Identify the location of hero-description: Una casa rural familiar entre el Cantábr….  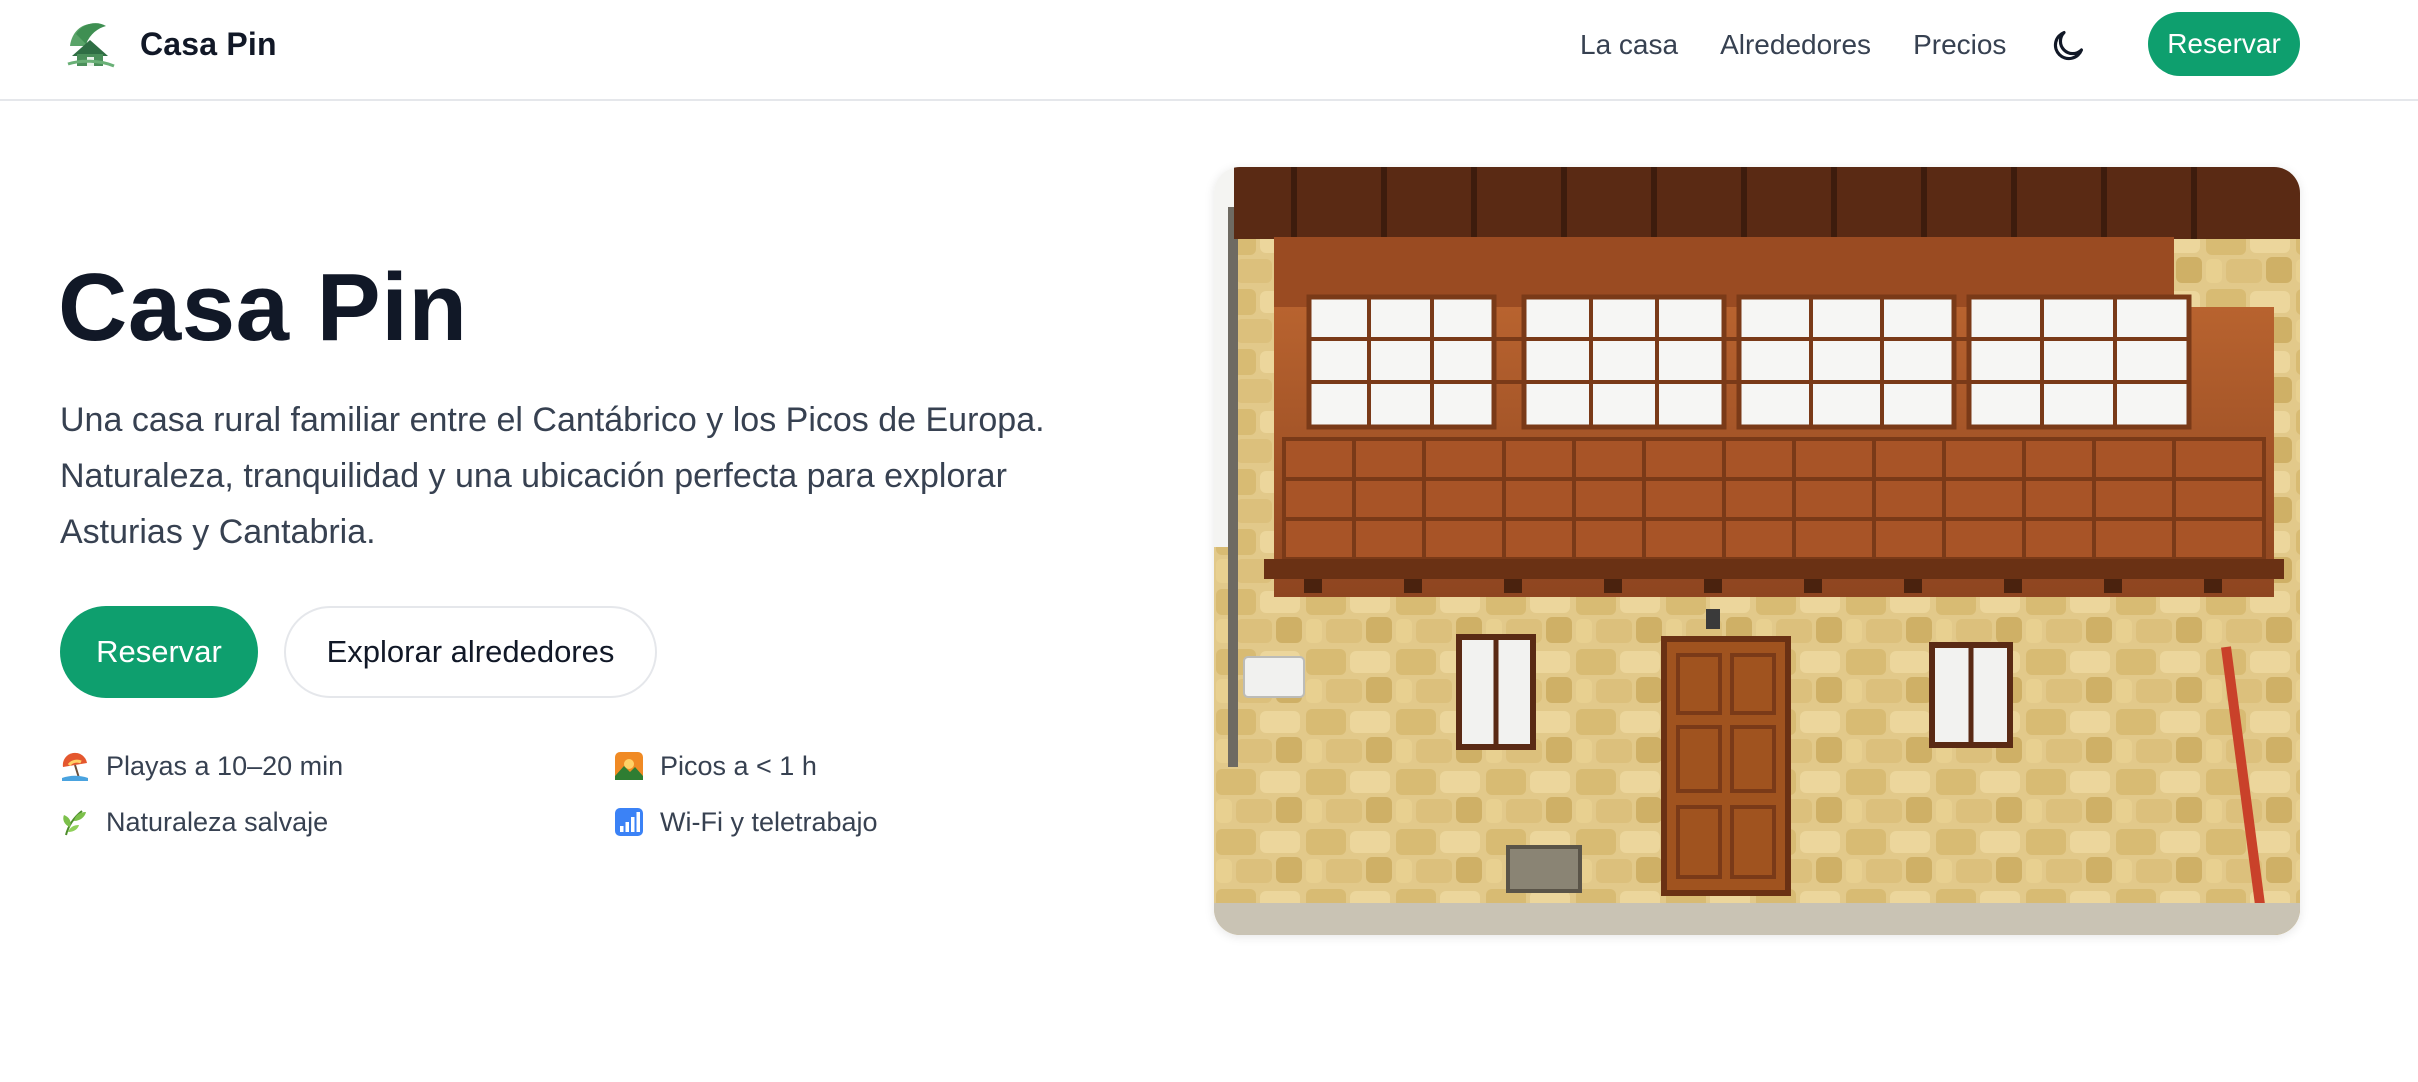
(600, 476).